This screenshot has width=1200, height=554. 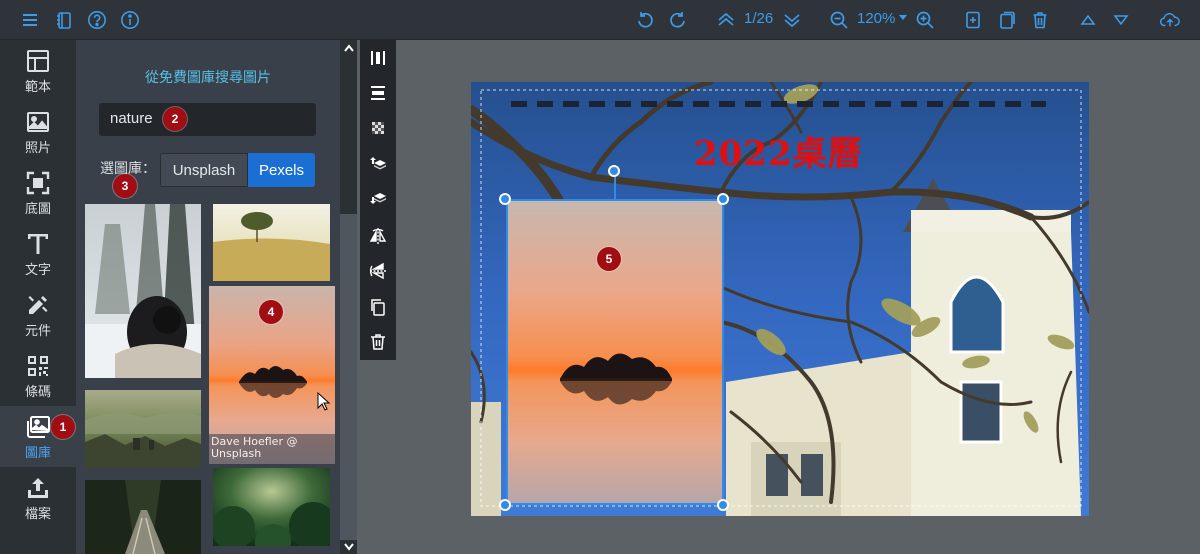 What do you see at coordinates (204, 170) in the screenshot?
I see `unsplash-option-button: Unsplash` at bounding box center [204, 170].